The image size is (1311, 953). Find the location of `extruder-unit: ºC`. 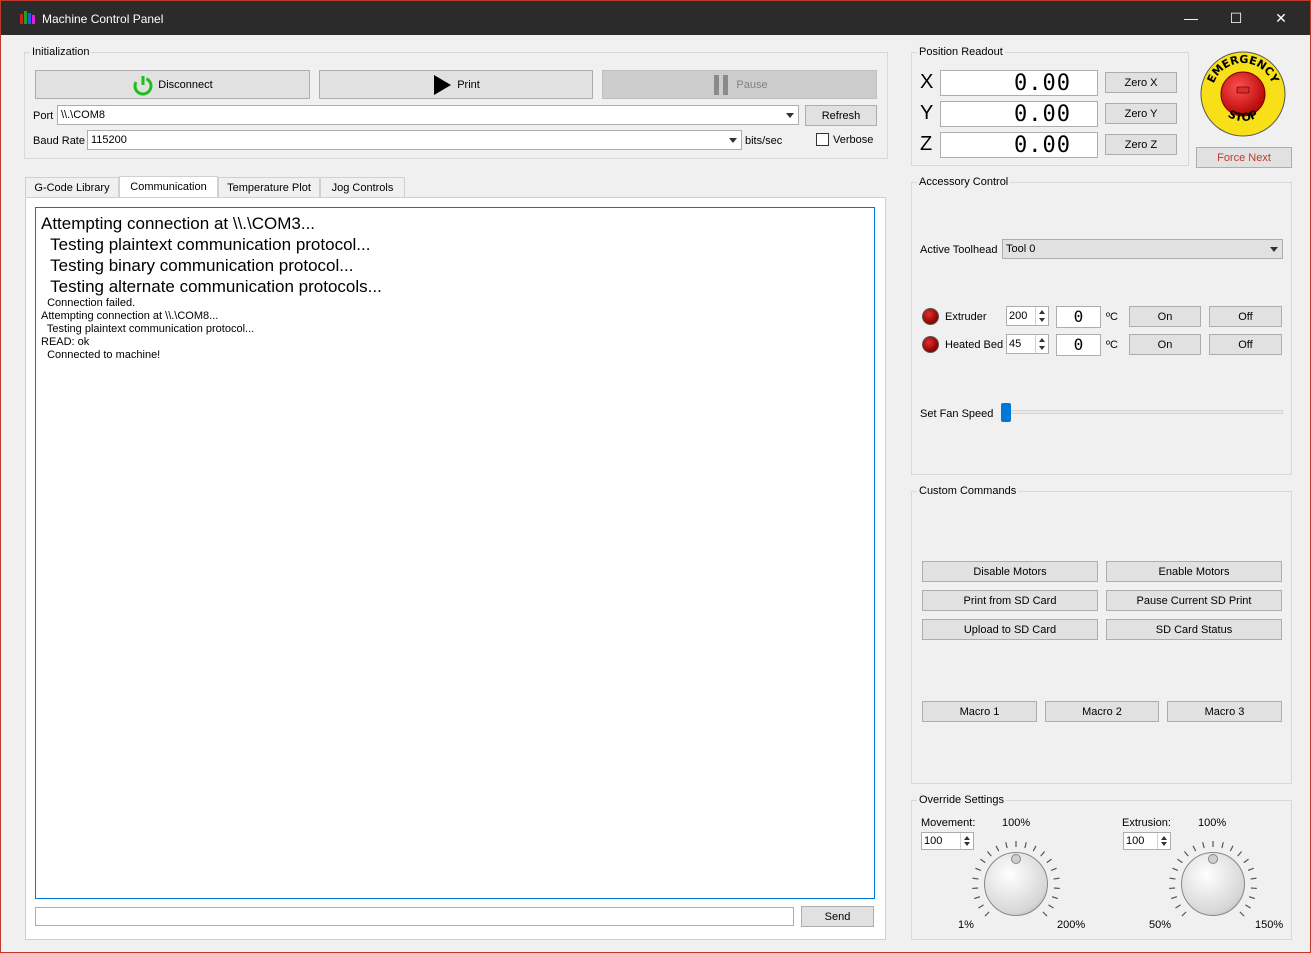

extruder-unit: ºC is located at coordinates (1112, 317).